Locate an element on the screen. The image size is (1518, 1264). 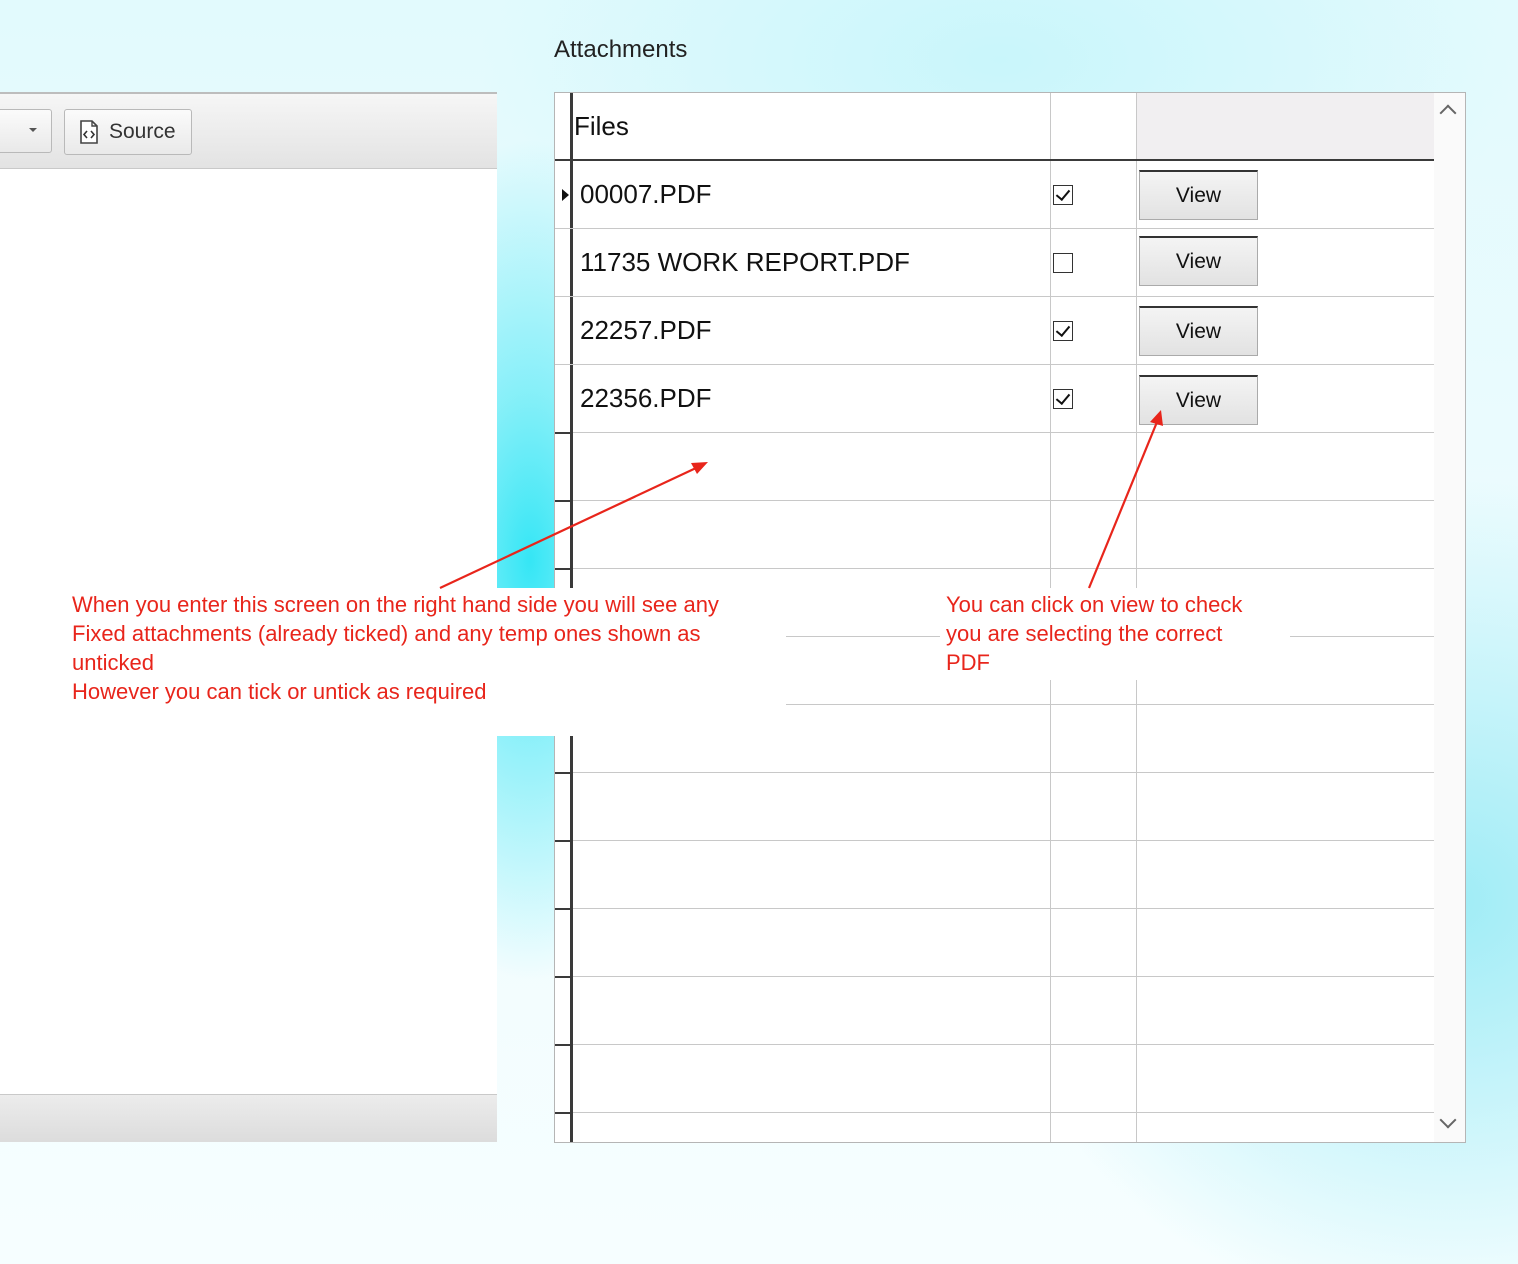
source-code-icon is located at coordinates (89, 132).